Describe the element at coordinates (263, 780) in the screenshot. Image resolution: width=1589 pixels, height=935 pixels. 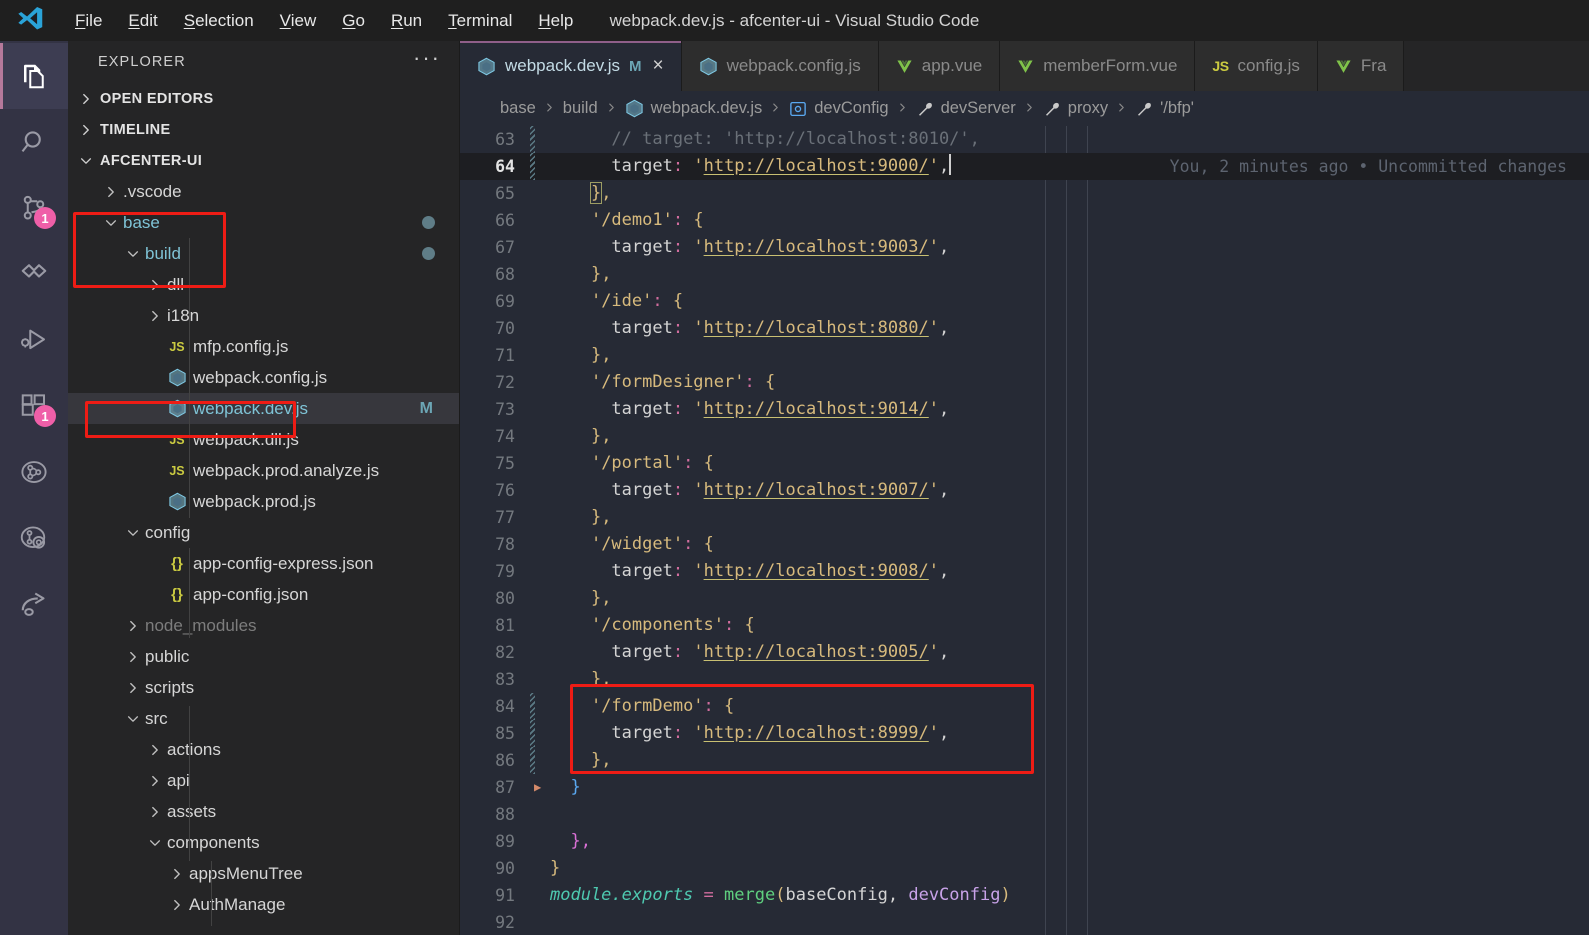
I see `tree-item-api: api` at that location.